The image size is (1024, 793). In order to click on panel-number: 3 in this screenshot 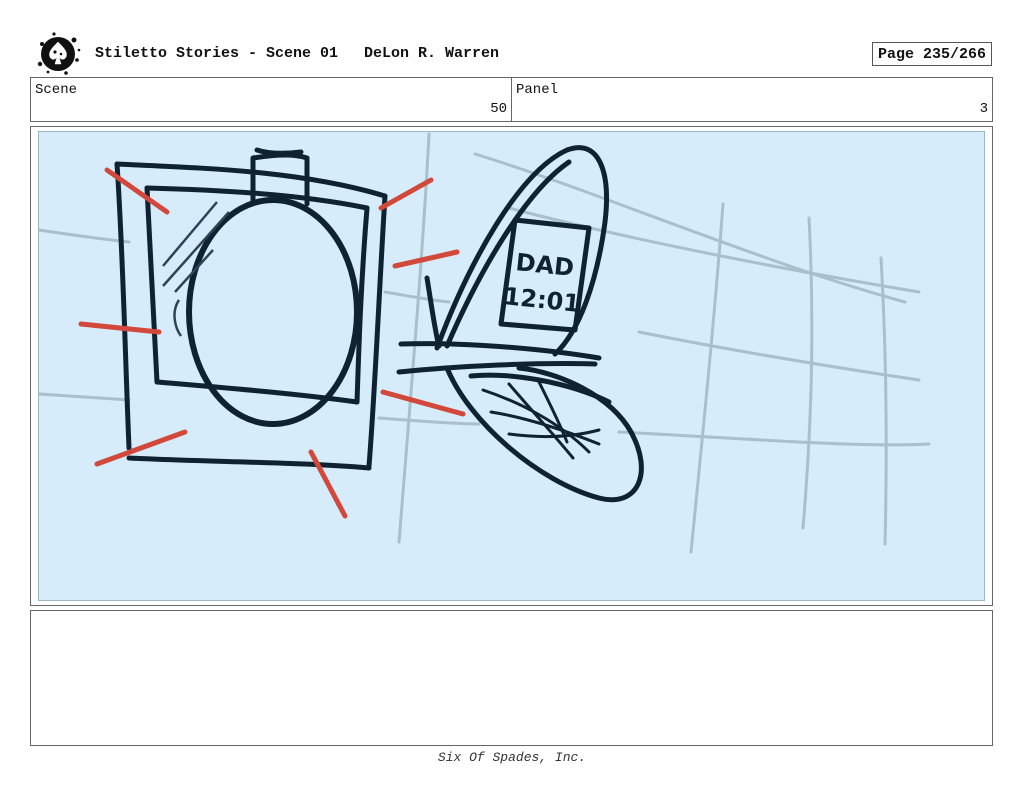, I will do `click(983, 109)`.